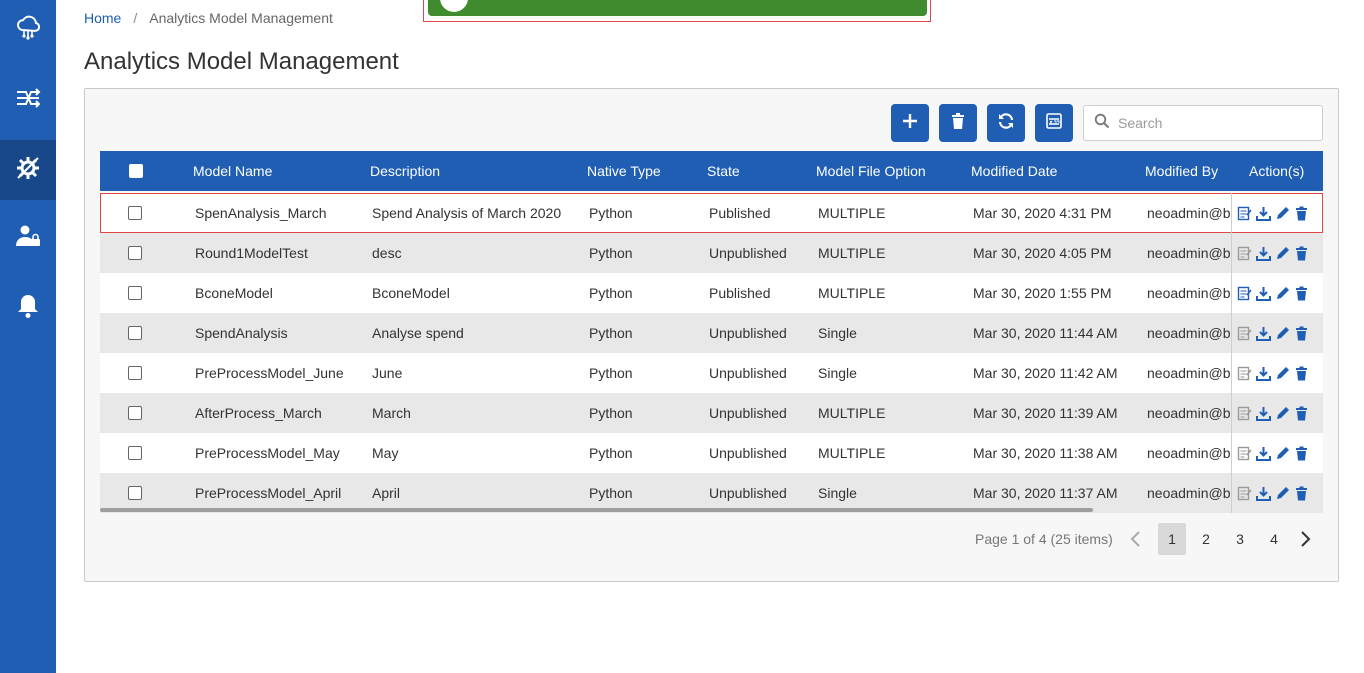 This screenshot has width=1364, height=673. I want to click on cell-modified-date: Mar 30, 2020 11:39 AM, so click(1045, 413).